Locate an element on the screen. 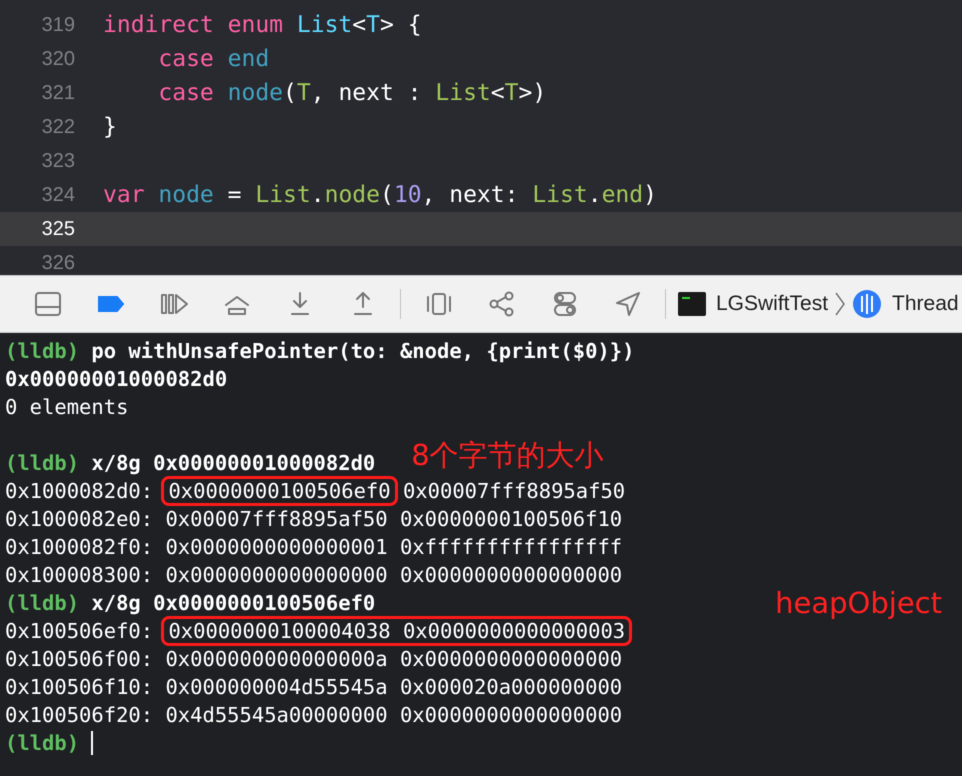 The width and height of the screenshot is (962, 776). code-line: case node(T, next : List<T>) is located at coordinates (351, 93).